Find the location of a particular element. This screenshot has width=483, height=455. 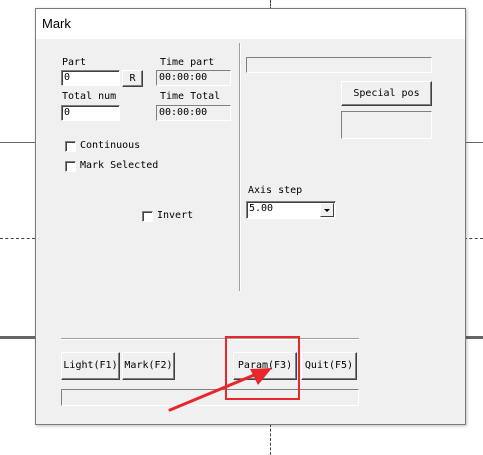

title-bar: Mark is located at coordinates (250, 24).